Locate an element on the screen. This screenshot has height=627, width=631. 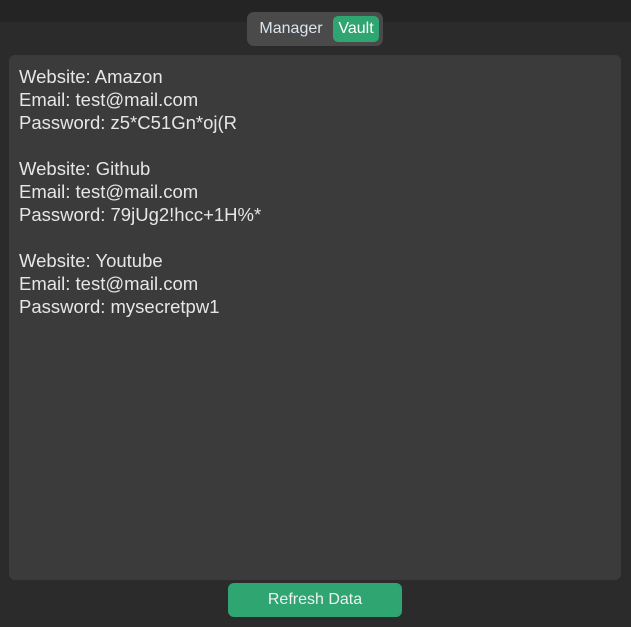
website-value: Amazon is located at coordinates (128, 76).